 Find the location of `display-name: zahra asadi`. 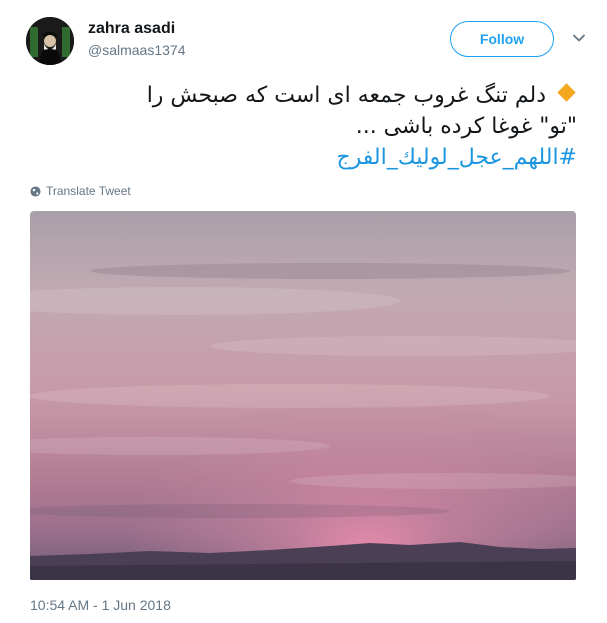

display-name: zahra asadi is located at coordinates (137, 29).